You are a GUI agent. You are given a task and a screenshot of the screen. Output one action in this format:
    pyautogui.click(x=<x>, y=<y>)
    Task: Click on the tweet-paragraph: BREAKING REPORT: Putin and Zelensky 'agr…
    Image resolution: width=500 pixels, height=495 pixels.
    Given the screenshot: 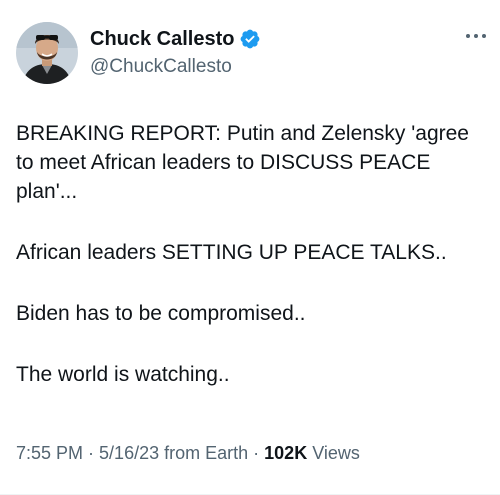 What is the action you would take?
    pyautogui.click(x=242, y=162)
    